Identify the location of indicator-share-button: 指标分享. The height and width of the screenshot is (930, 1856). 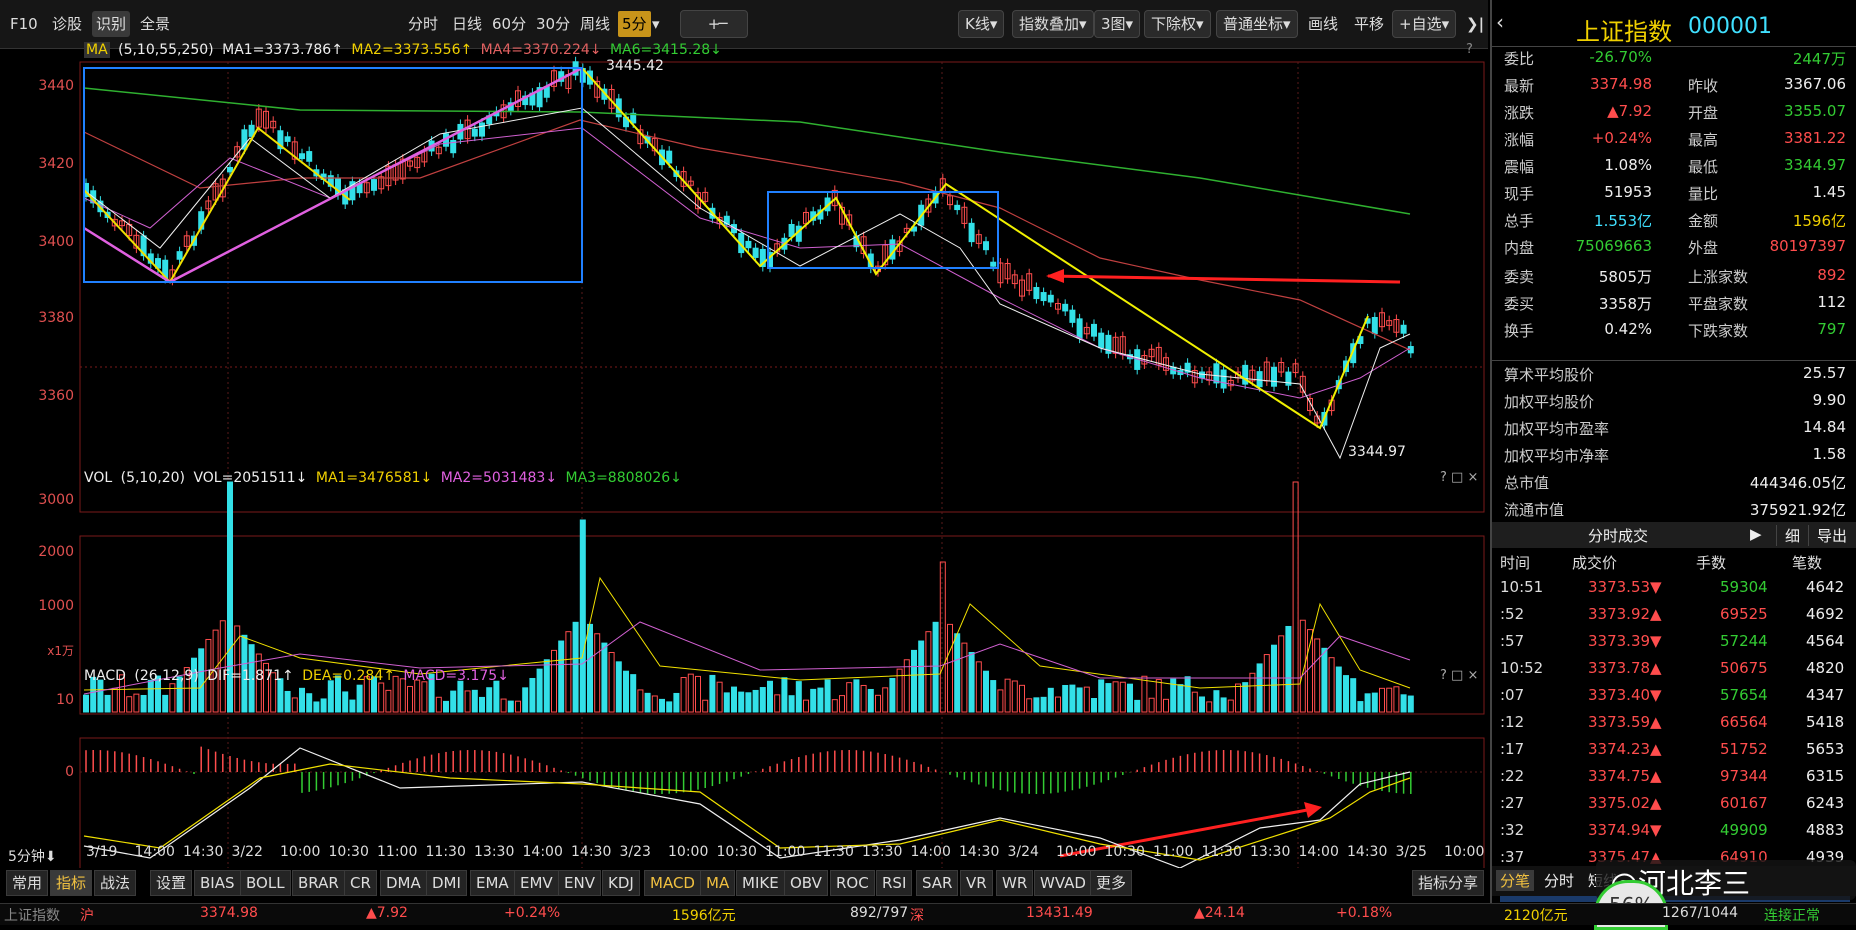
(1448, 883).